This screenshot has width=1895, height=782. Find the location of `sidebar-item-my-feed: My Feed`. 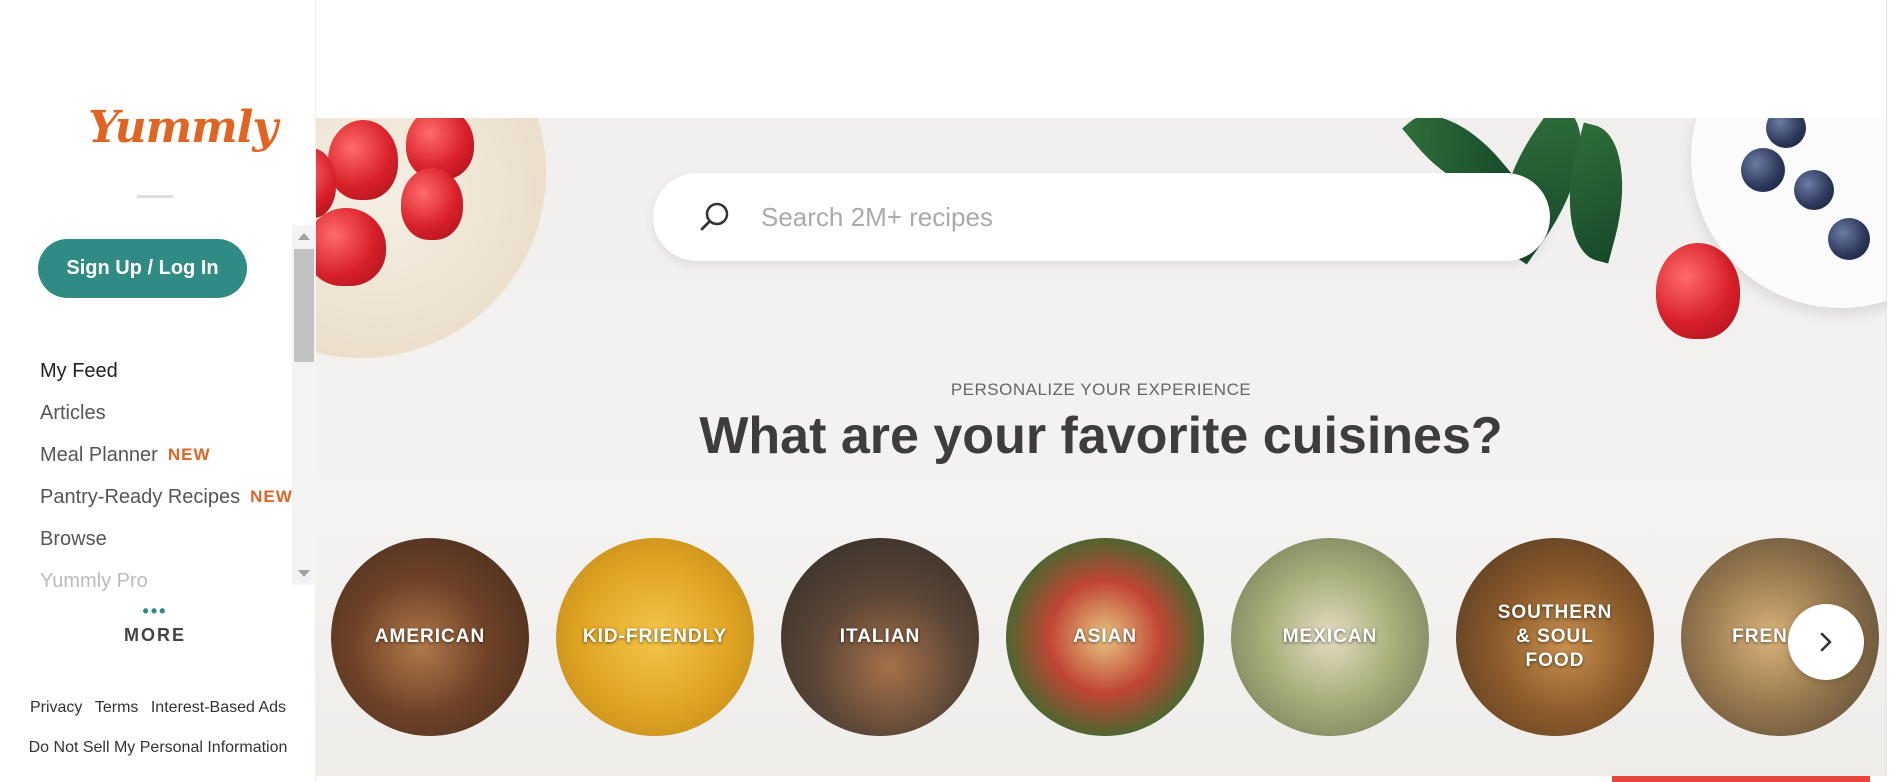

sidebar-item-my-feed: My Feed is located at coordinates (166, 371).